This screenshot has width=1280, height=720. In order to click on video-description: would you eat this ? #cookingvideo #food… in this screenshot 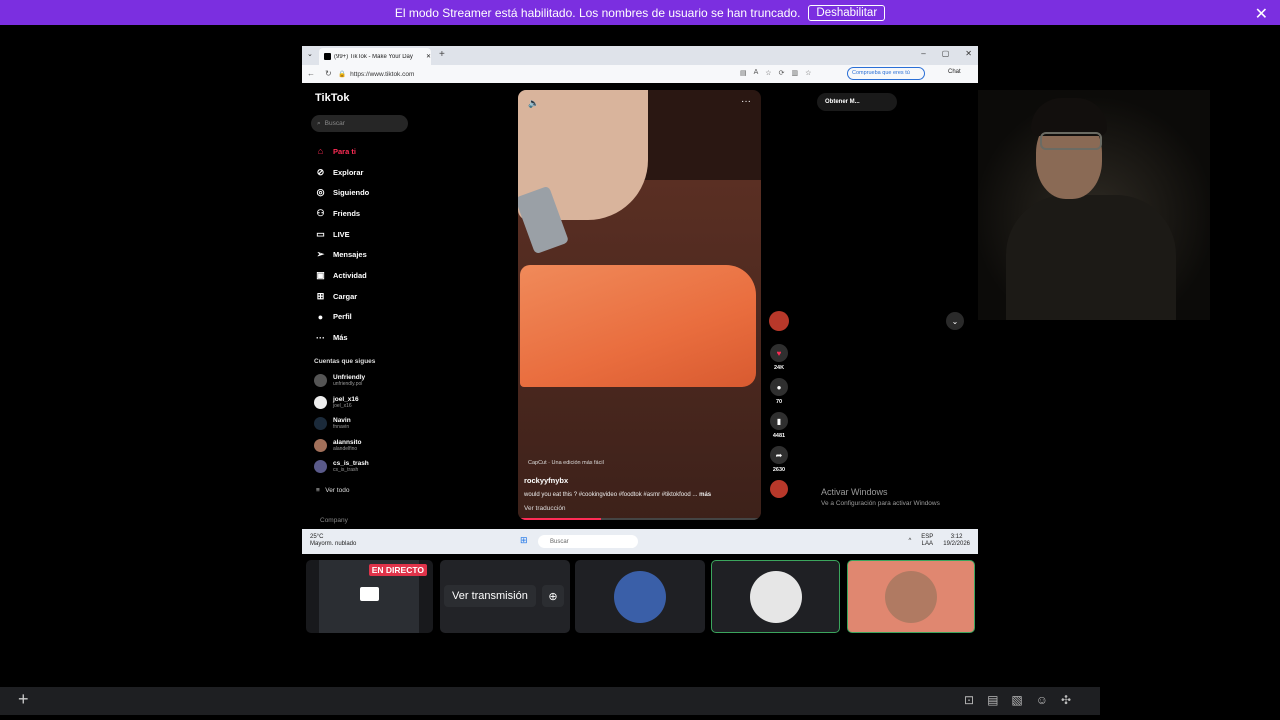, I will do `click(617, 495)`.